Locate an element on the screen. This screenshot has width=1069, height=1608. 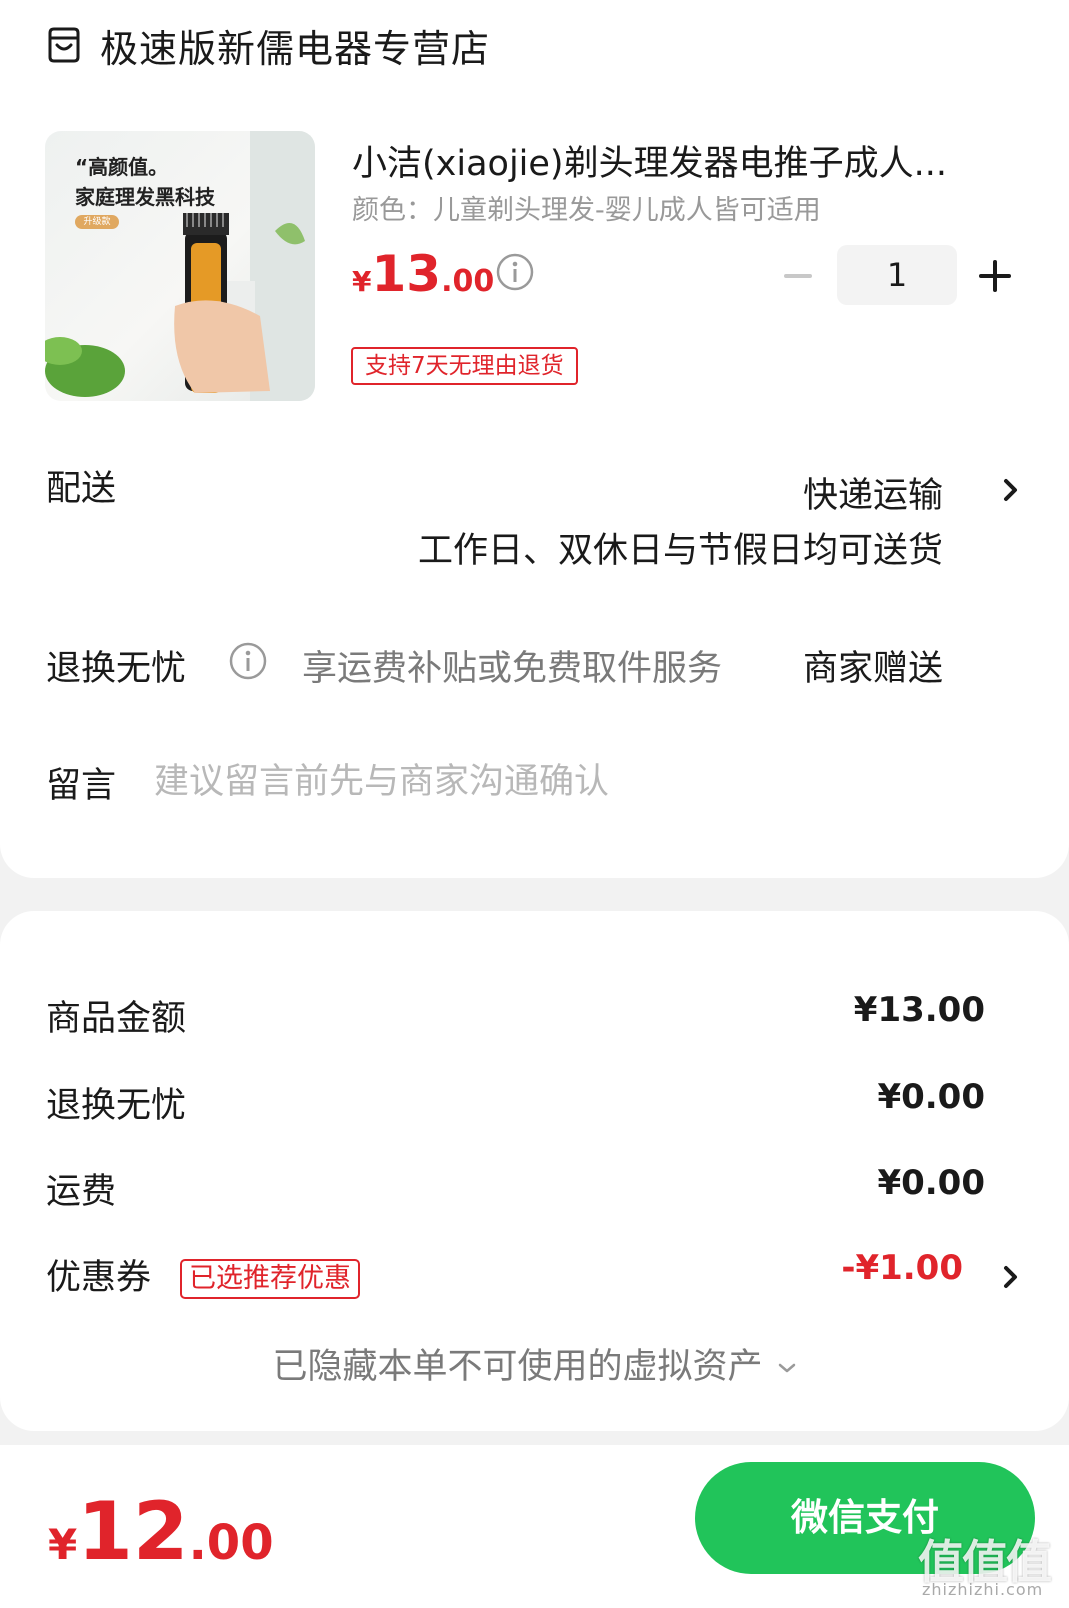
product-price: ¥ 13 .00 is located at coordinates (423, 275).